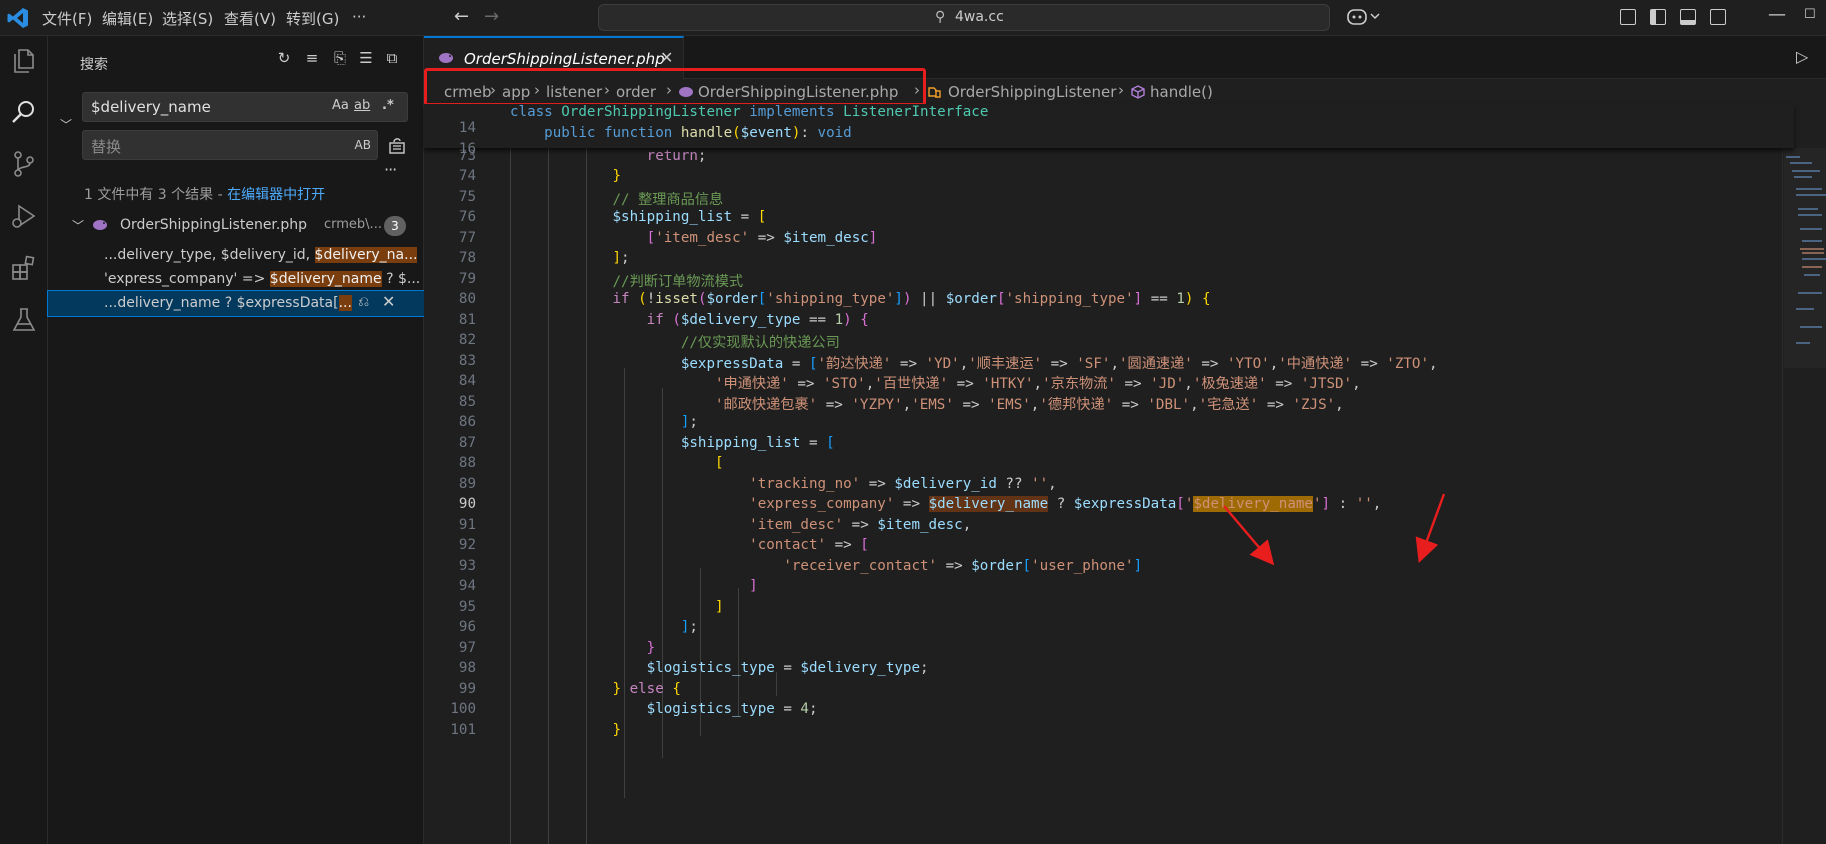  Describe the element at coordinates (467, 402) in the screenshot. I see `line-number: 85` at that location.